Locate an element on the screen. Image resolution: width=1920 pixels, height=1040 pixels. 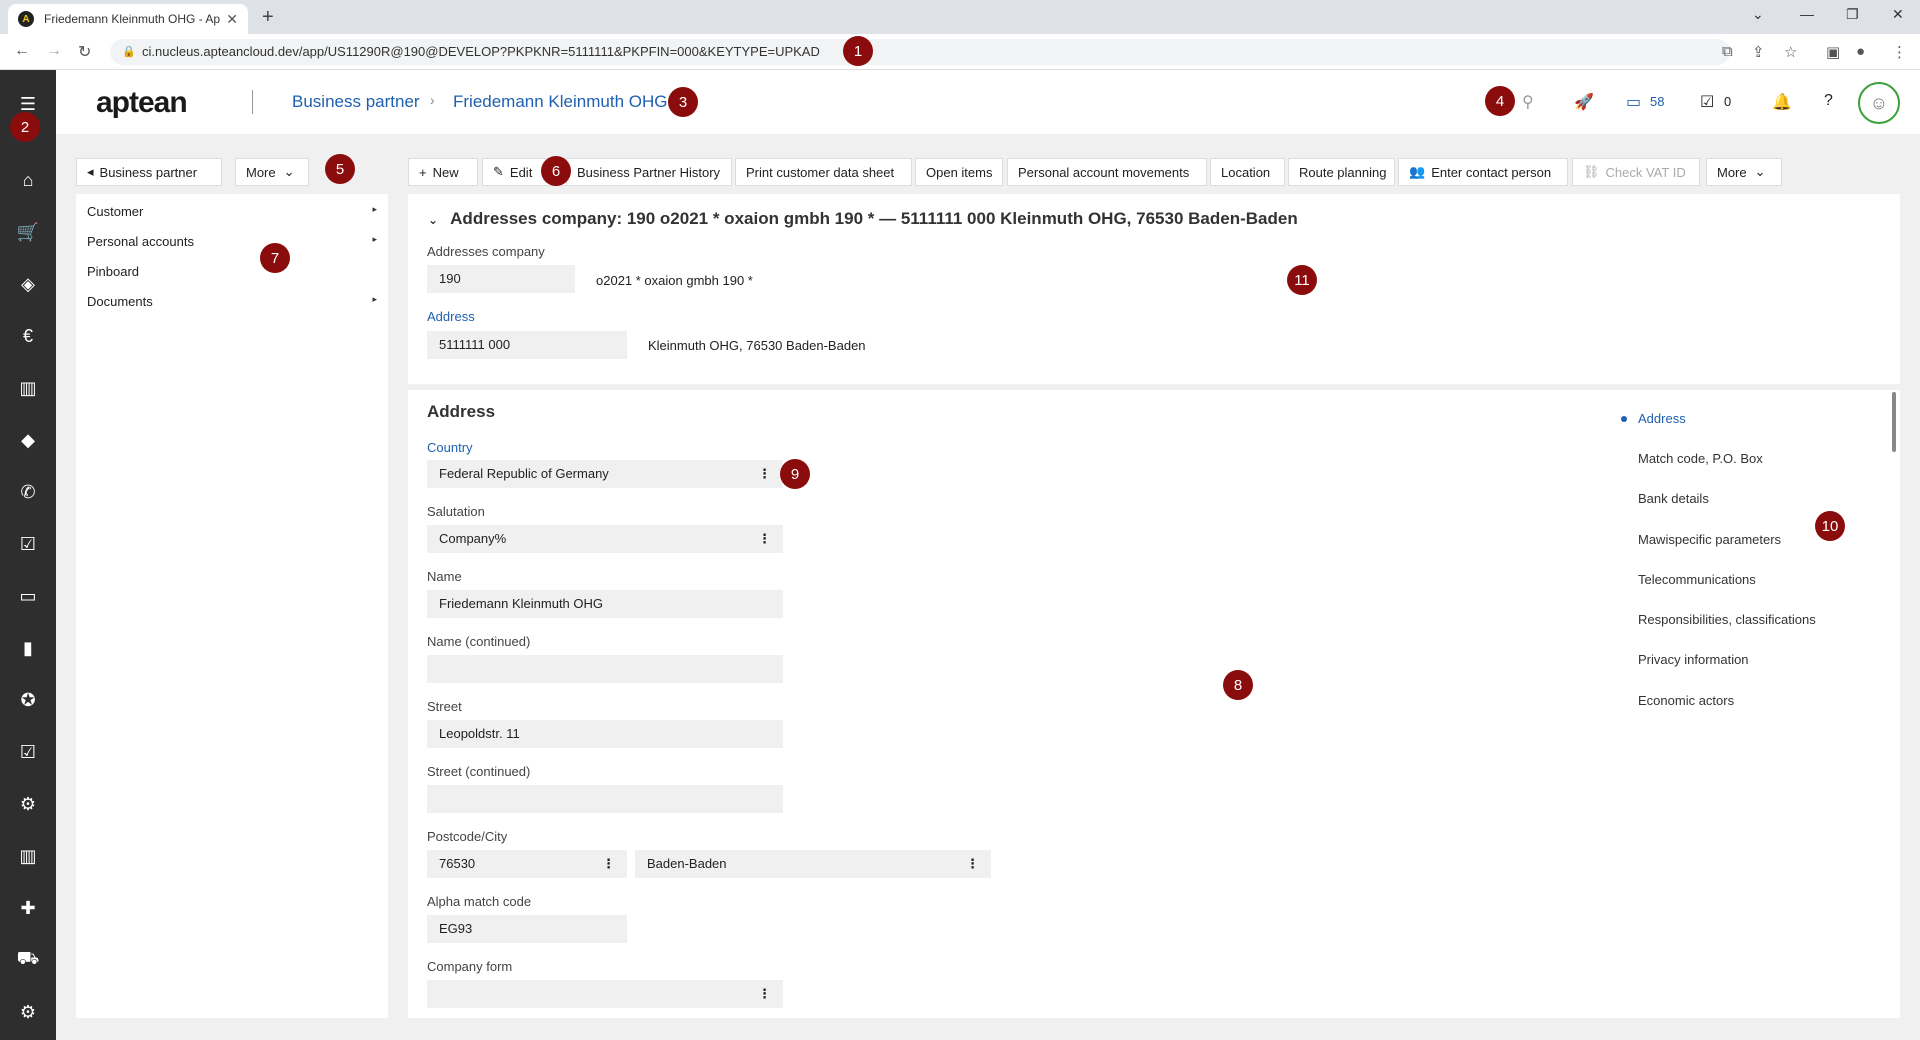
aptean-logo: aptean is located at coordinates (142, 103).